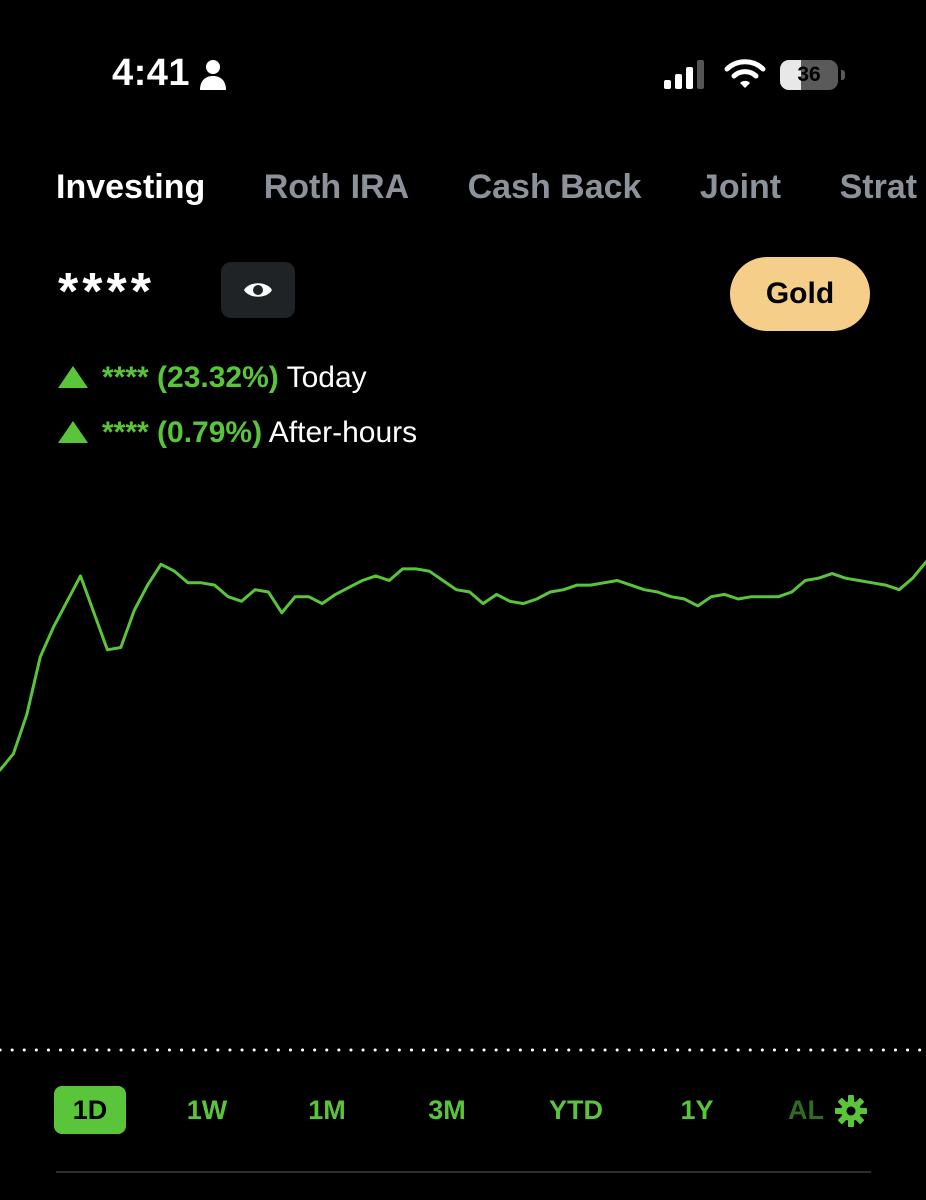 The height and width of the screenshot is (1200, 926). What do you see at coordinates (800, 294) in the screenshot?
I see `gold-button: Gold` at bounding box center [800, 294].